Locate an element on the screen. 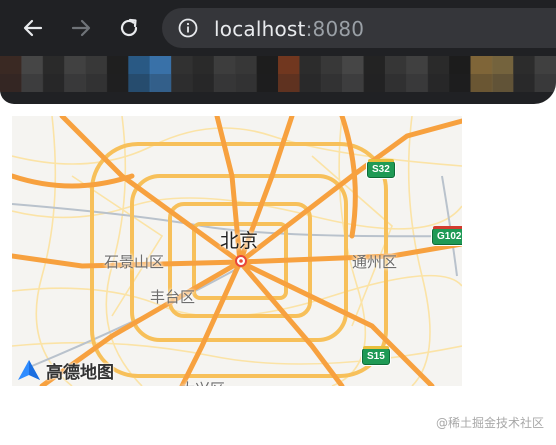 The width and height of the screenshot is (556, 445). forward-button is located at coordinates (81, 28).